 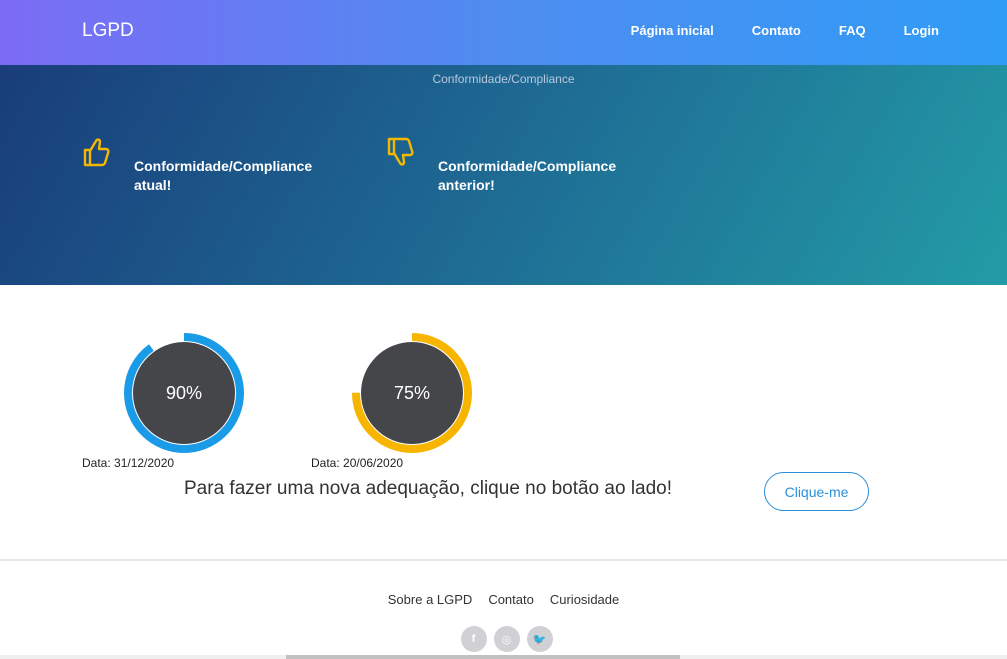 I want to click on hero-title: Conformidade/Compliance, so click(x=503, y=79).